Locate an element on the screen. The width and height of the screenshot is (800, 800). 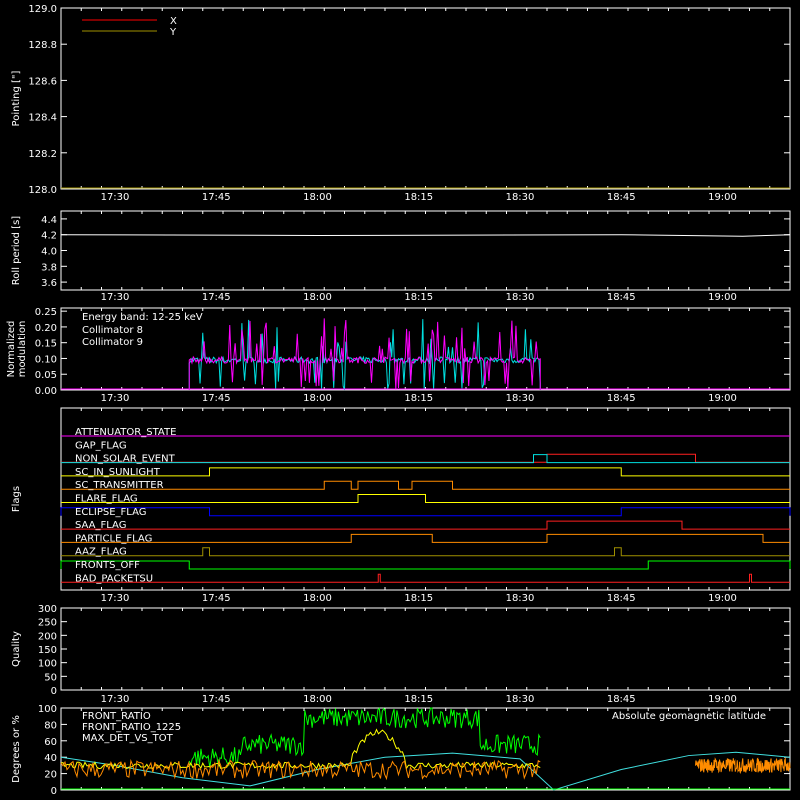
roll-y-tick-label: 4.2 is located at coordinates (49, 236).